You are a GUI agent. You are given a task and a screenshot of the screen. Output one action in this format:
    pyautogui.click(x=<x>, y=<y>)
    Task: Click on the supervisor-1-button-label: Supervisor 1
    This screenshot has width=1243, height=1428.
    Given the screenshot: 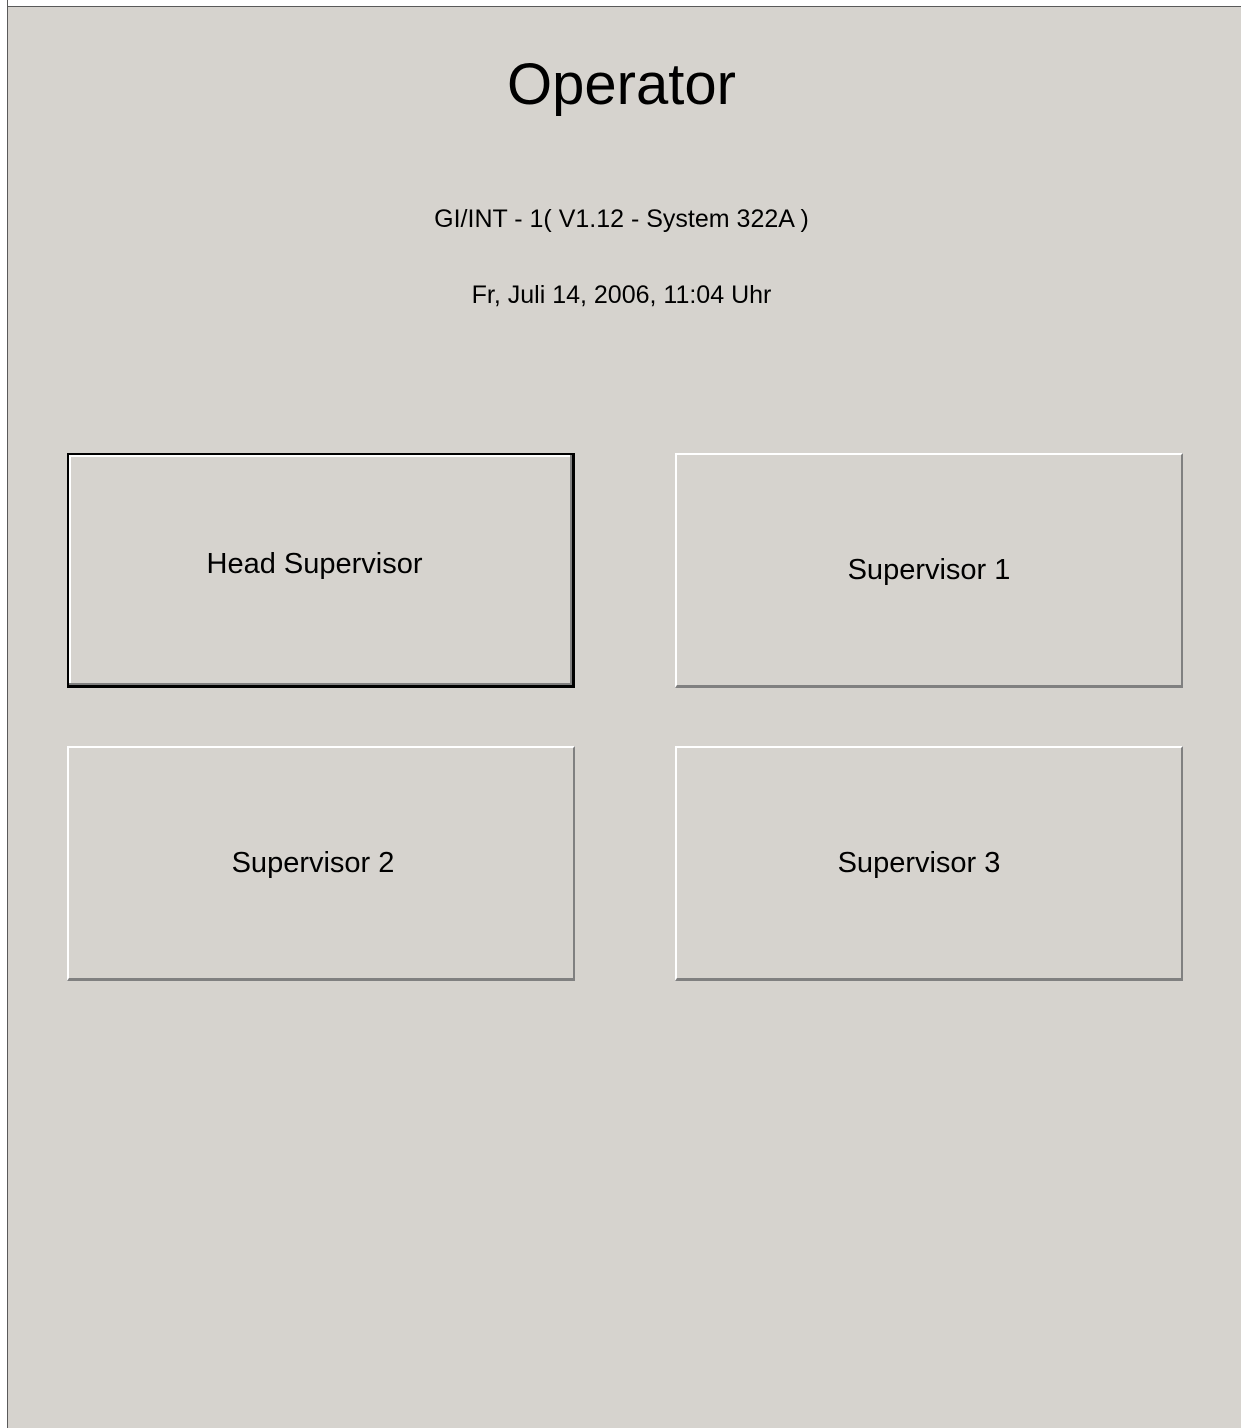 What is the action you would take?
    pyautogui.click(x=929, y=569)
    